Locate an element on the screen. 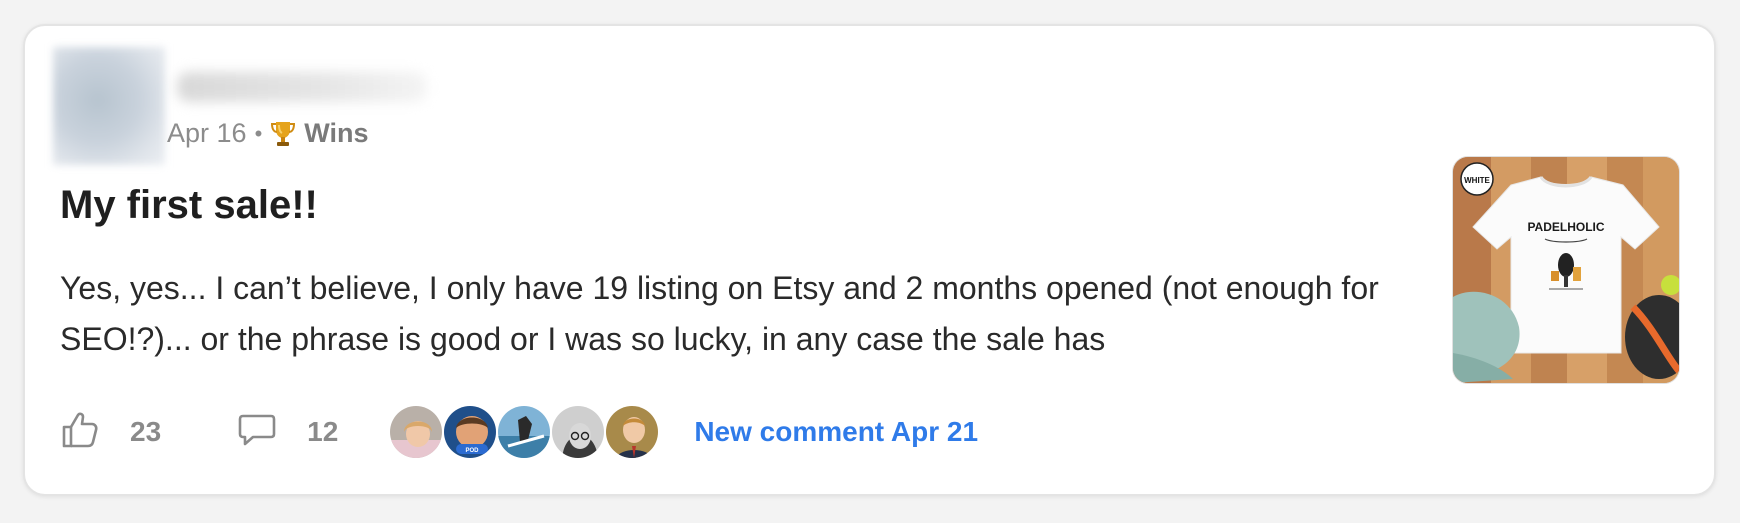 This screenshot has width=1740, height=523. post-meta: Apr 16 • Wins is located at coordinates (268, 133).